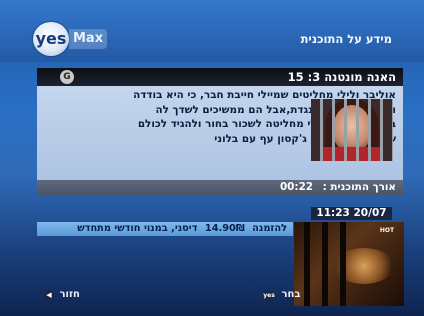 The width and height of the screenshot is (424, 316). What do you see at coordinates (291, 294) in the screenshot?
I see `select-label: בחר` at bounding box center [291, 294].